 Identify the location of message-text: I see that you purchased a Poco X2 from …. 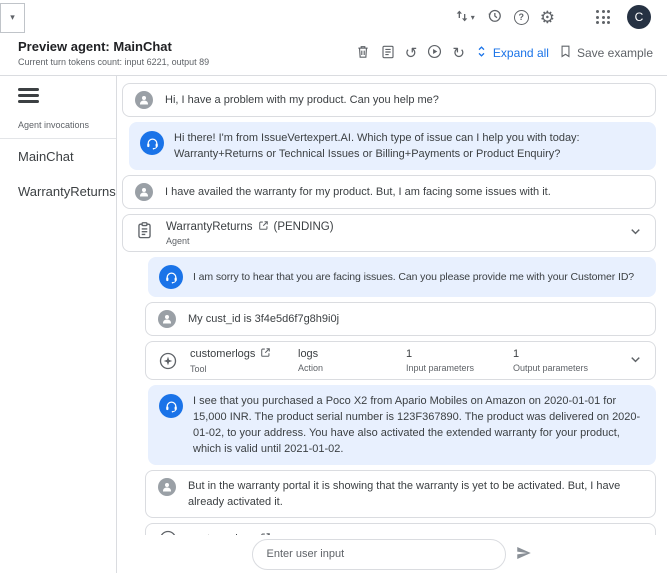
(417, 425).